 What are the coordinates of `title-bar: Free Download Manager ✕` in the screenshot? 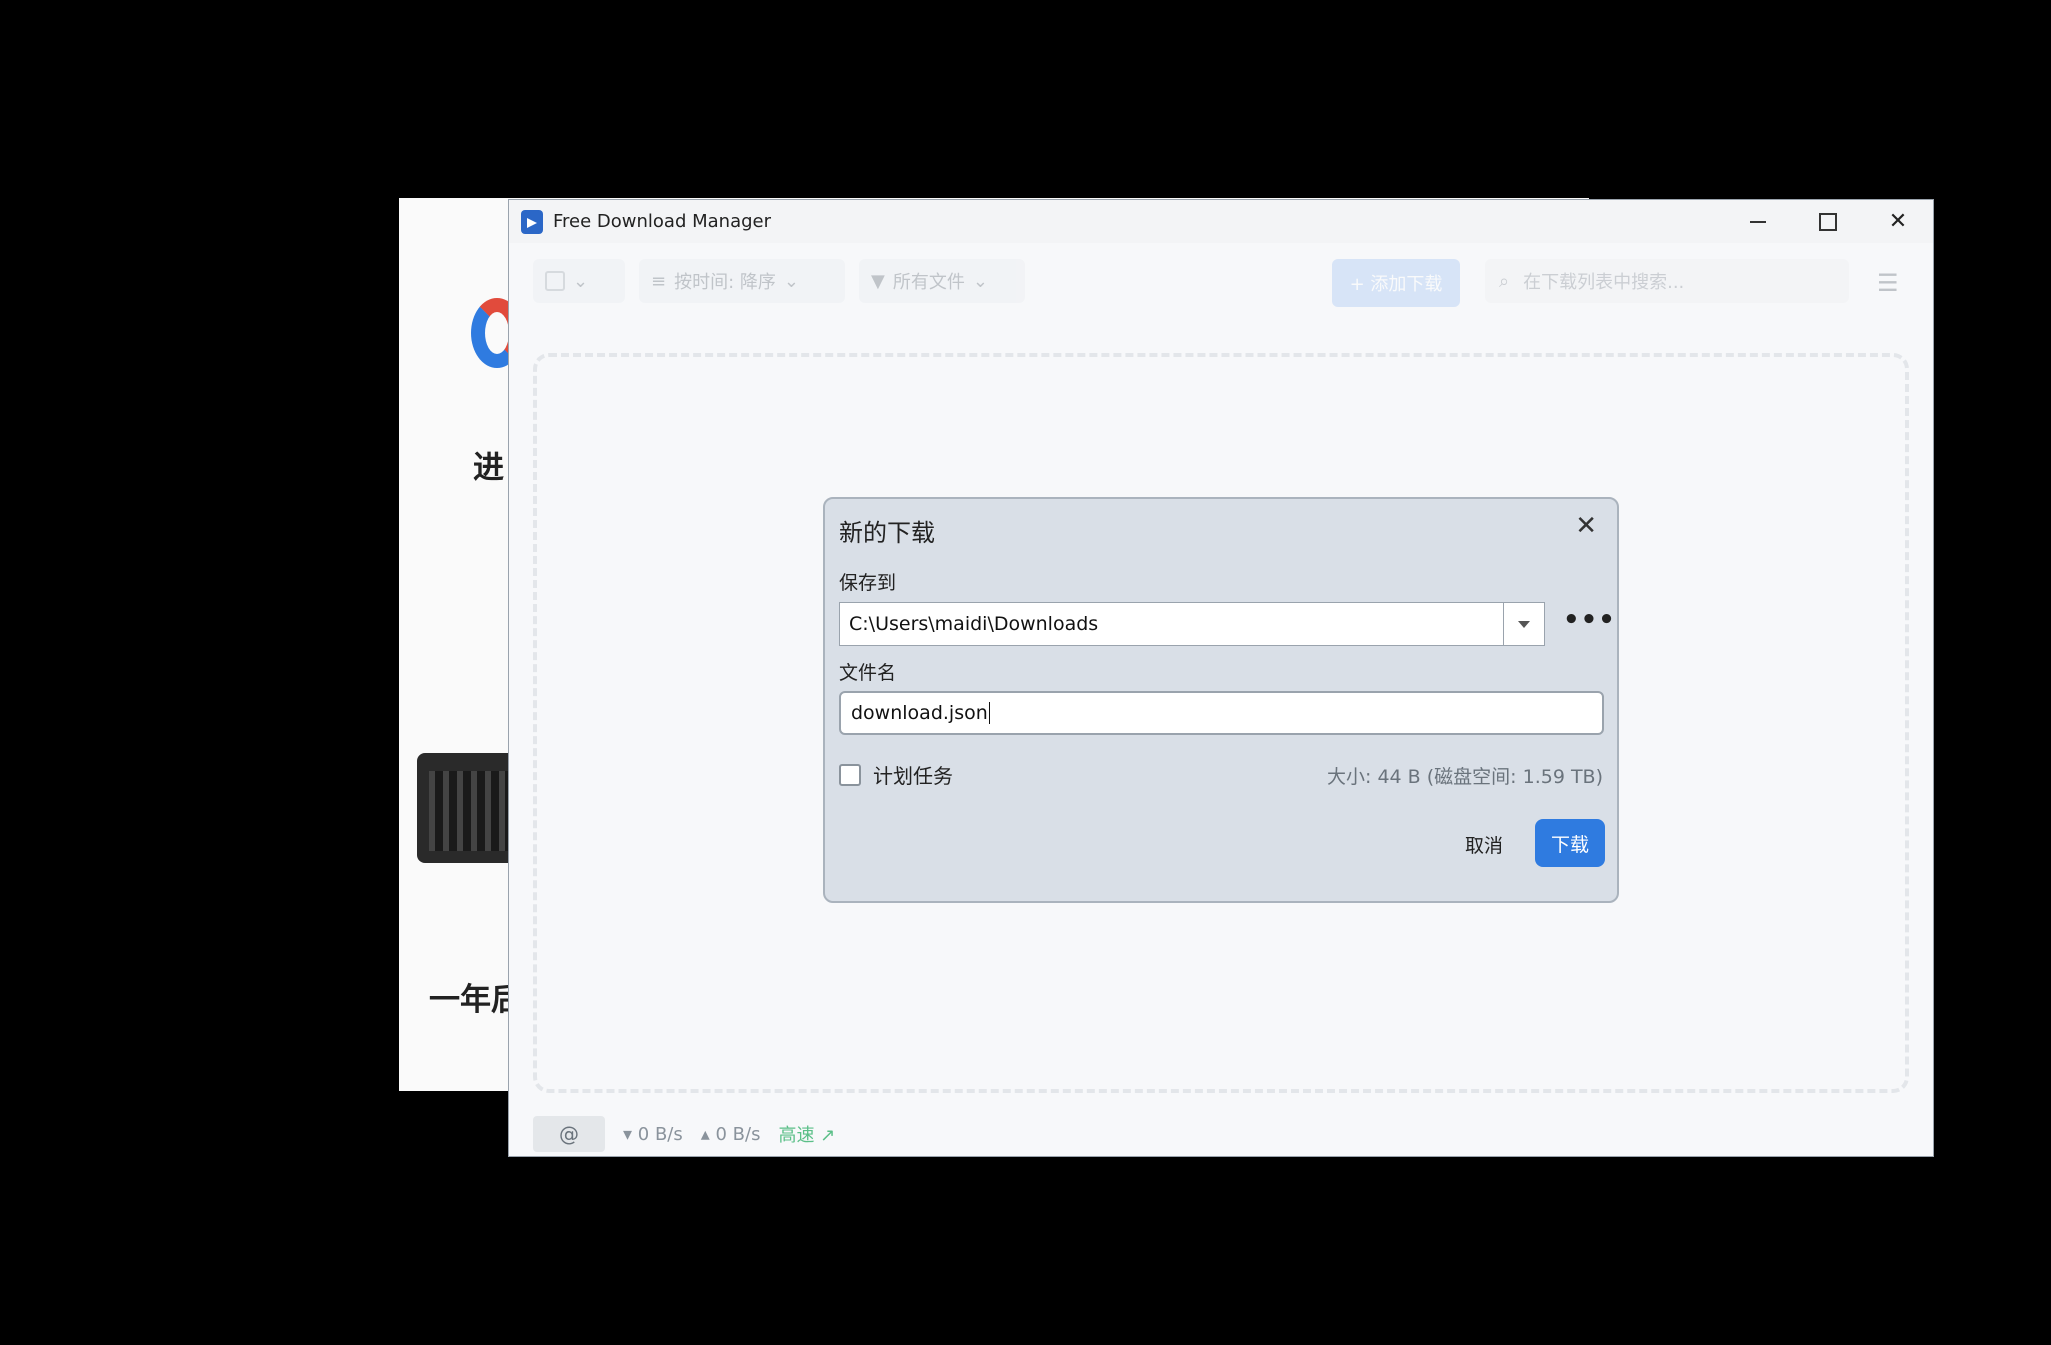 It's located at (1221, 221).